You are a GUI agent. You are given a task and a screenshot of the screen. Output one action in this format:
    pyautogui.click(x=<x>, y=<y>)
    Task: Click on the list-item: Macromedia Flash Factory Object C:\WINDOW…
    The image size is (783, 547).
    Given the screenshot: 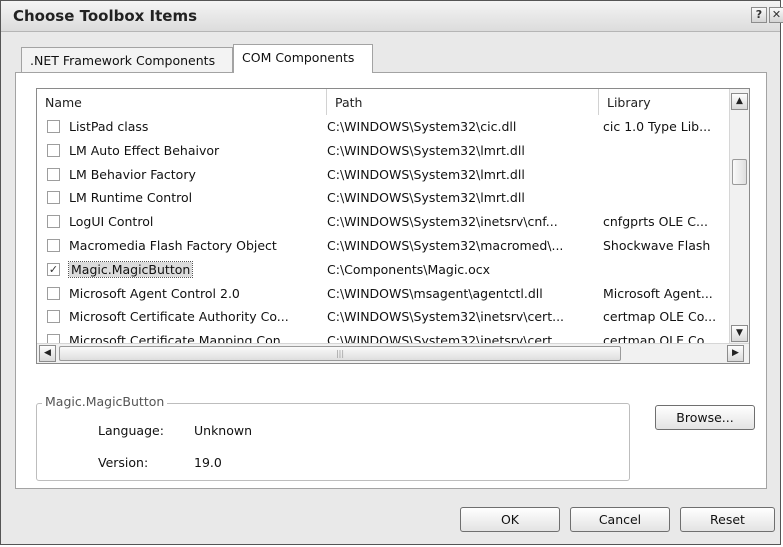 What is the action you would take?
    pyautogui.click(x=377, y=246)
    